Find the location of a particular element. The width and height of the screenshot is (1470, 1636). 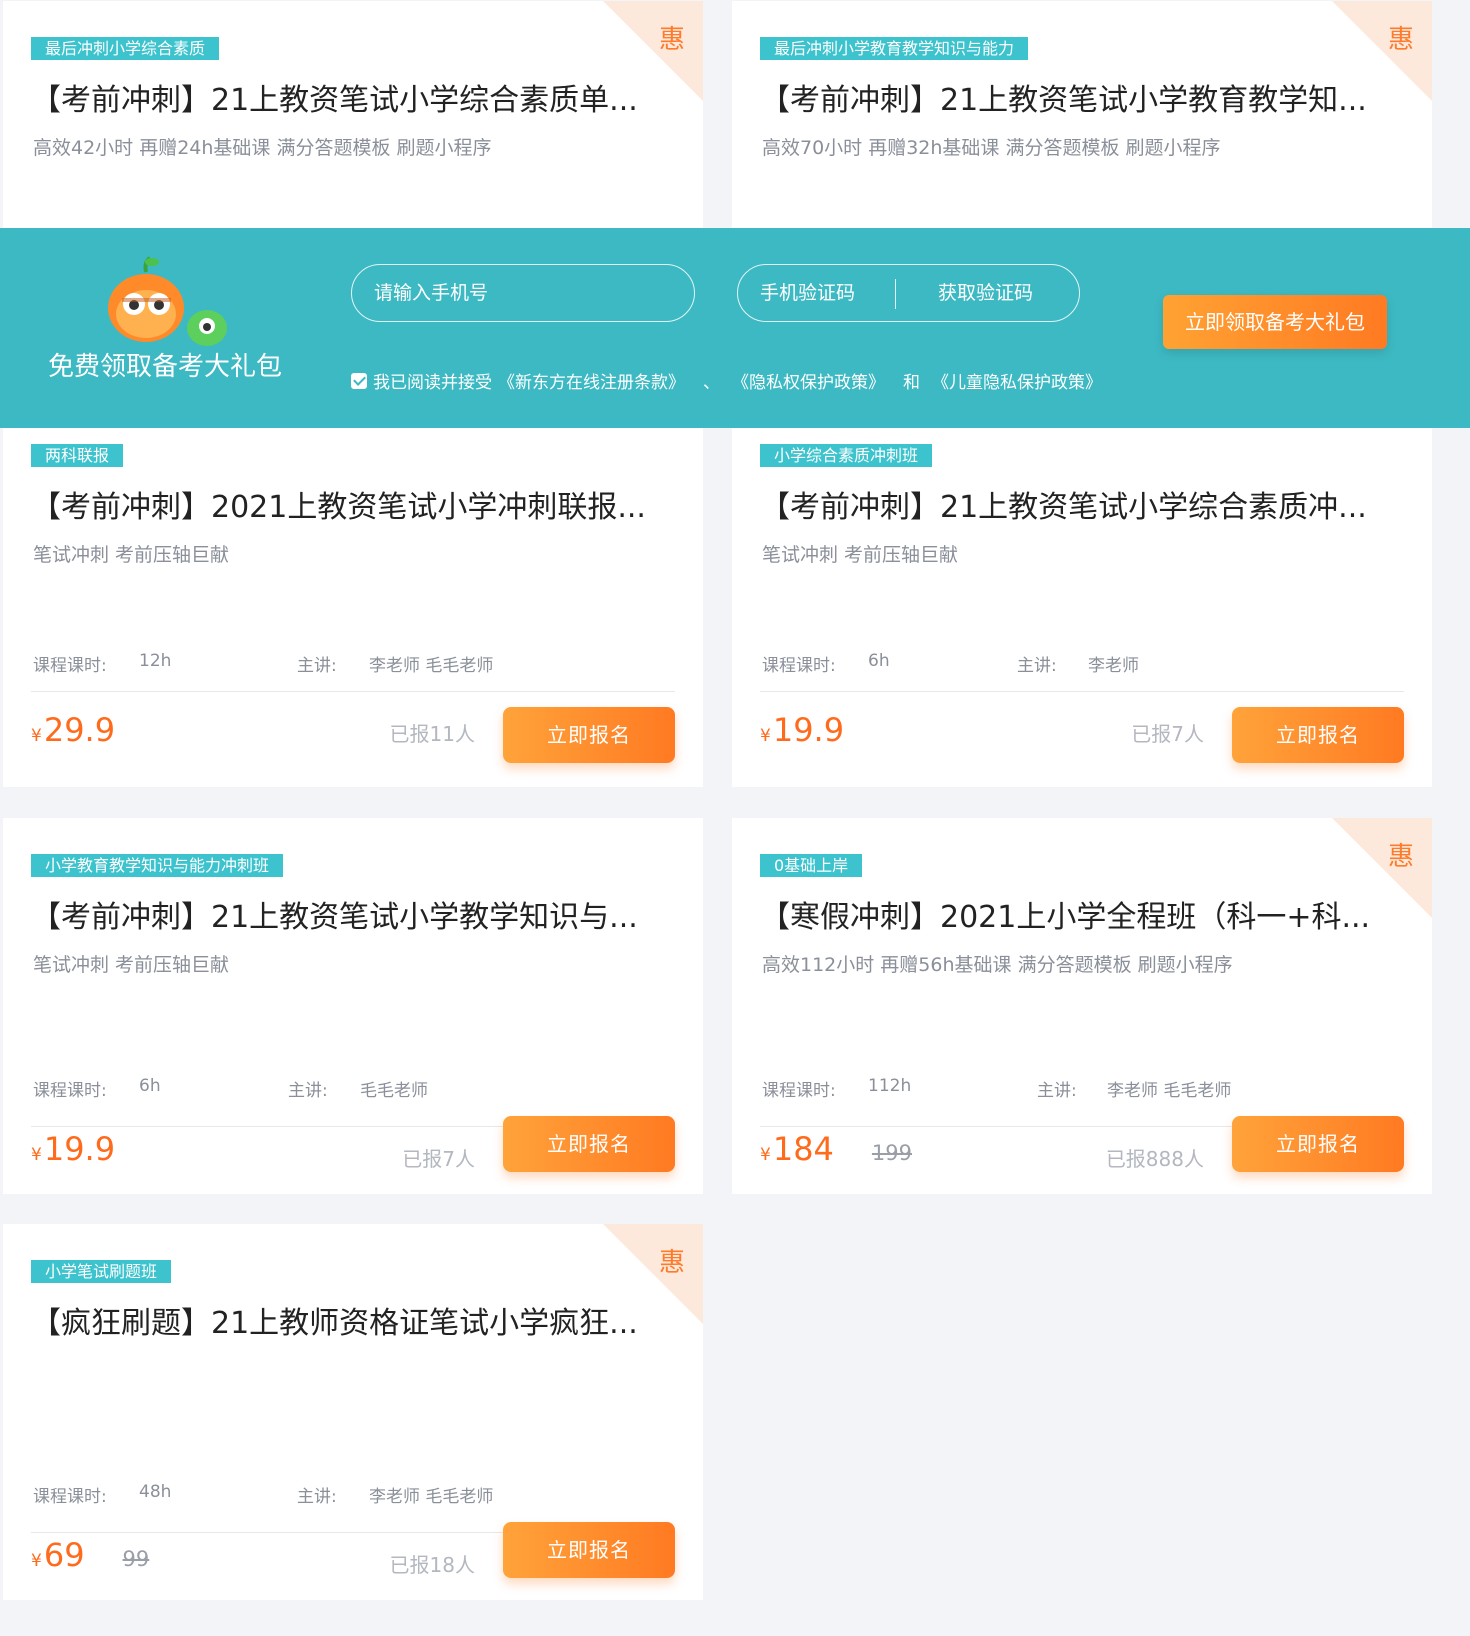

verification-box: 手机验证码 获取验证码 is located at coordinates (908, 293).